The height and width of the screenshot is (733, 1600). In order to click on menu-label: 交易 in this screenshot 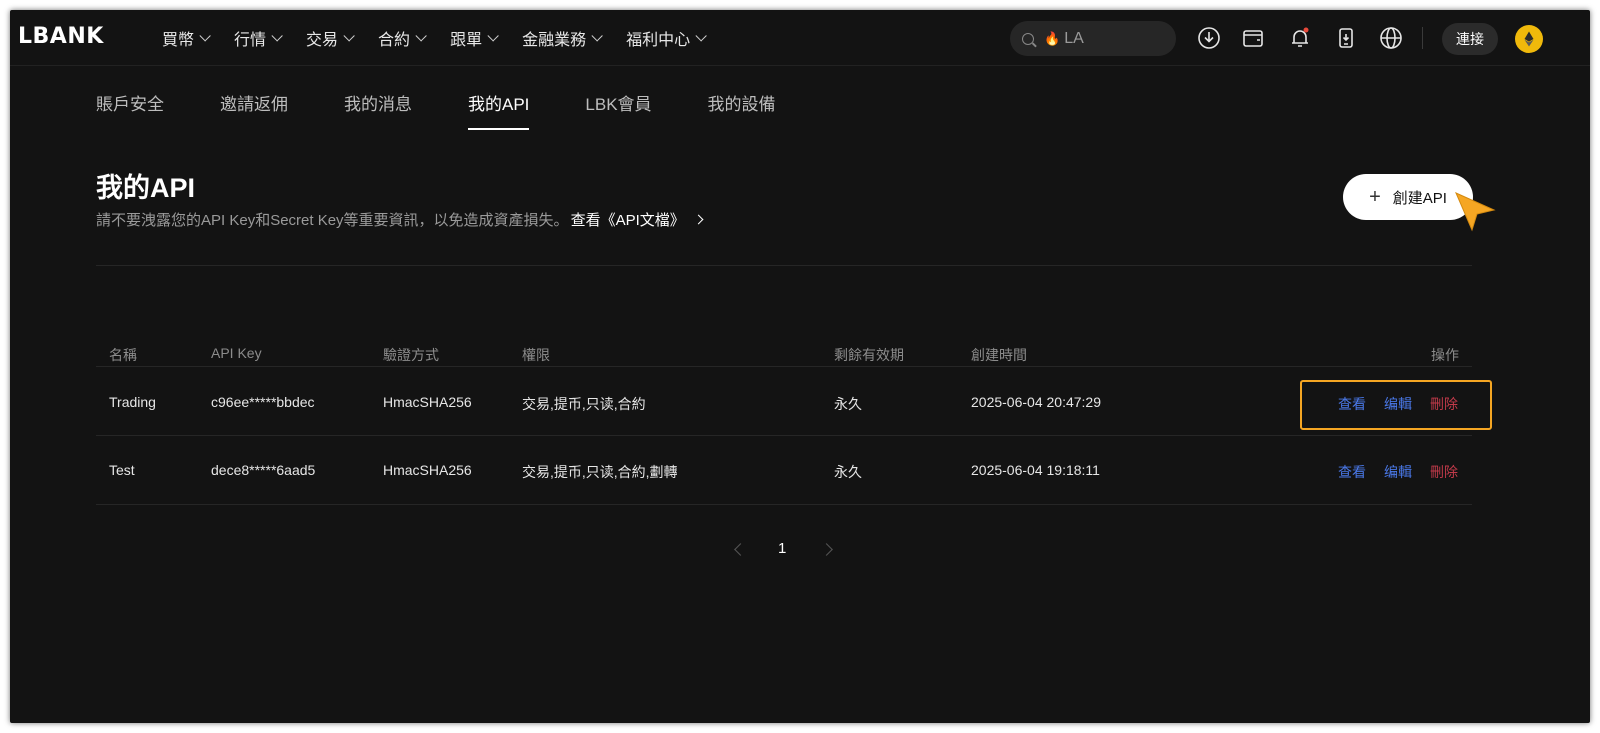, I will do `click(322, 40)`.